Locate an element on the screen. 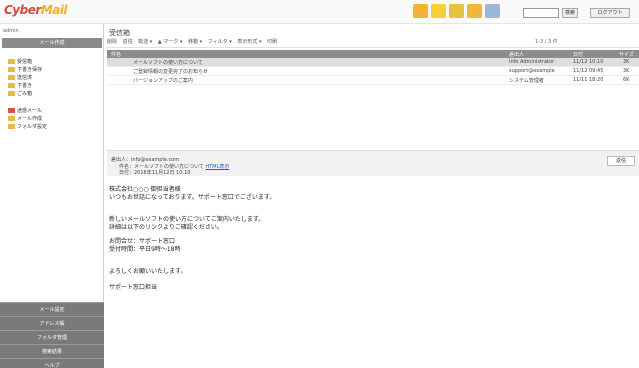 The width and height of the screenshot is (639, 368). pager: 1-3 / 3 件 is located at coordinates (546, 42).